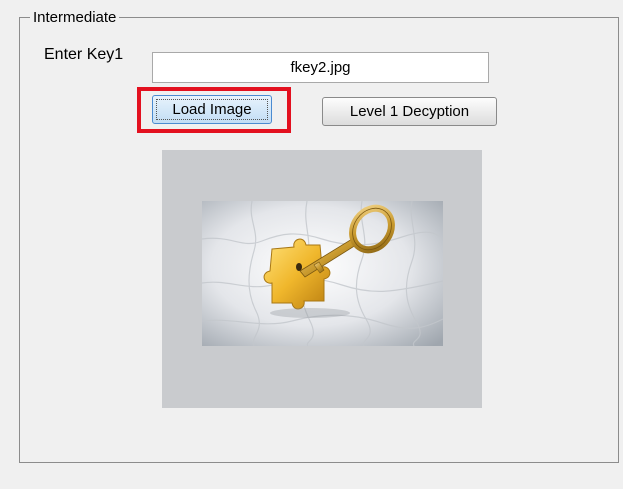  I want to click on enter-key-label: Enter Key1, so click(84, 54).